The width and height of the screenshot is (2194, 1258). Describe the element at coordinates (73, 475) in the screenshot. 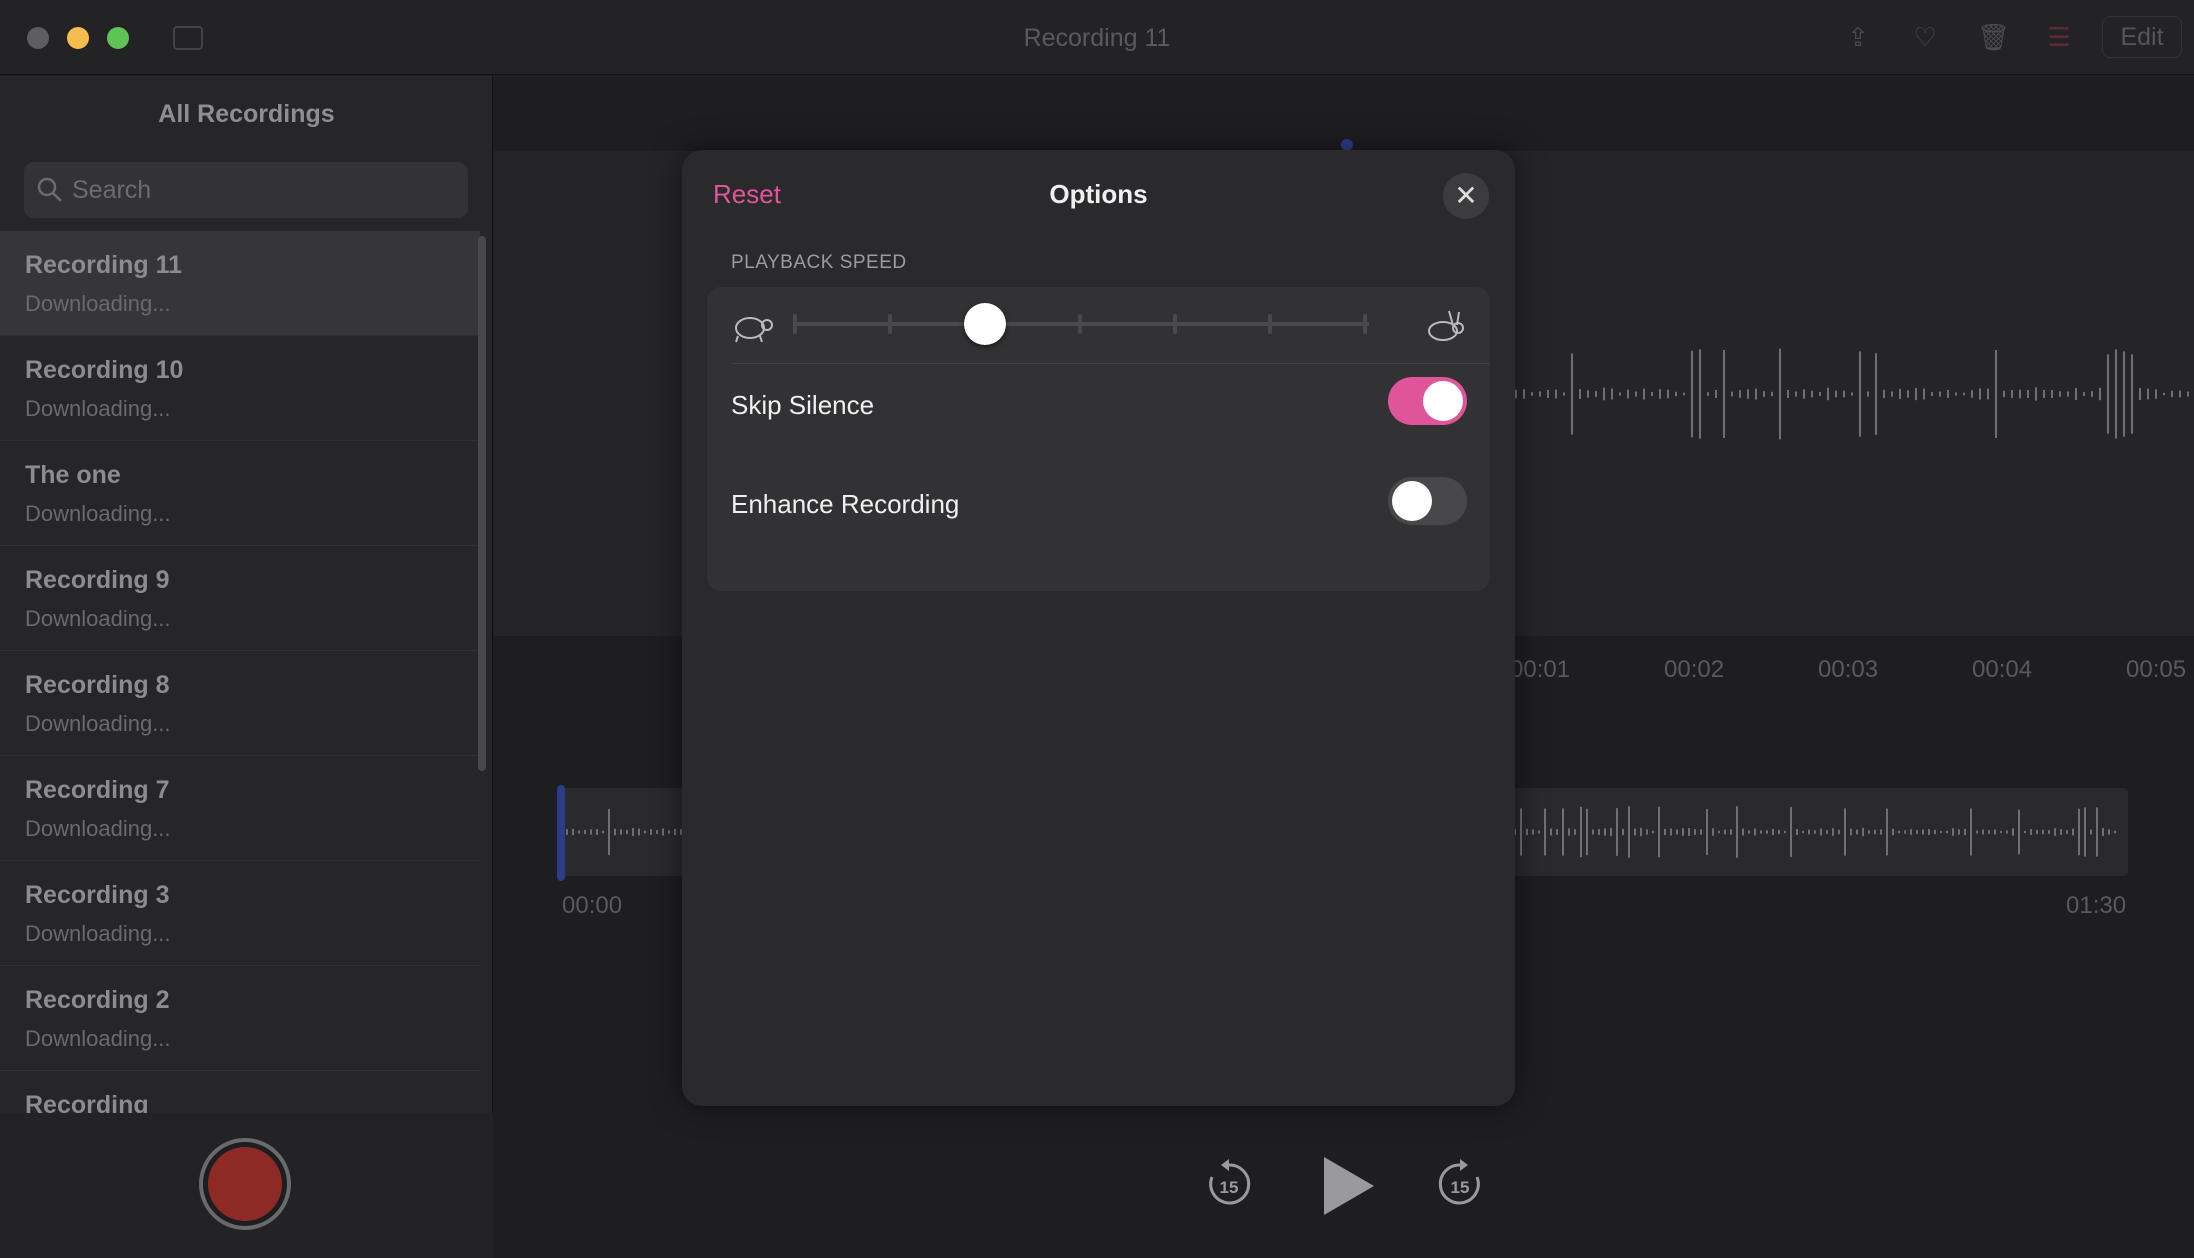

I see `recording-name: The one` at that location.